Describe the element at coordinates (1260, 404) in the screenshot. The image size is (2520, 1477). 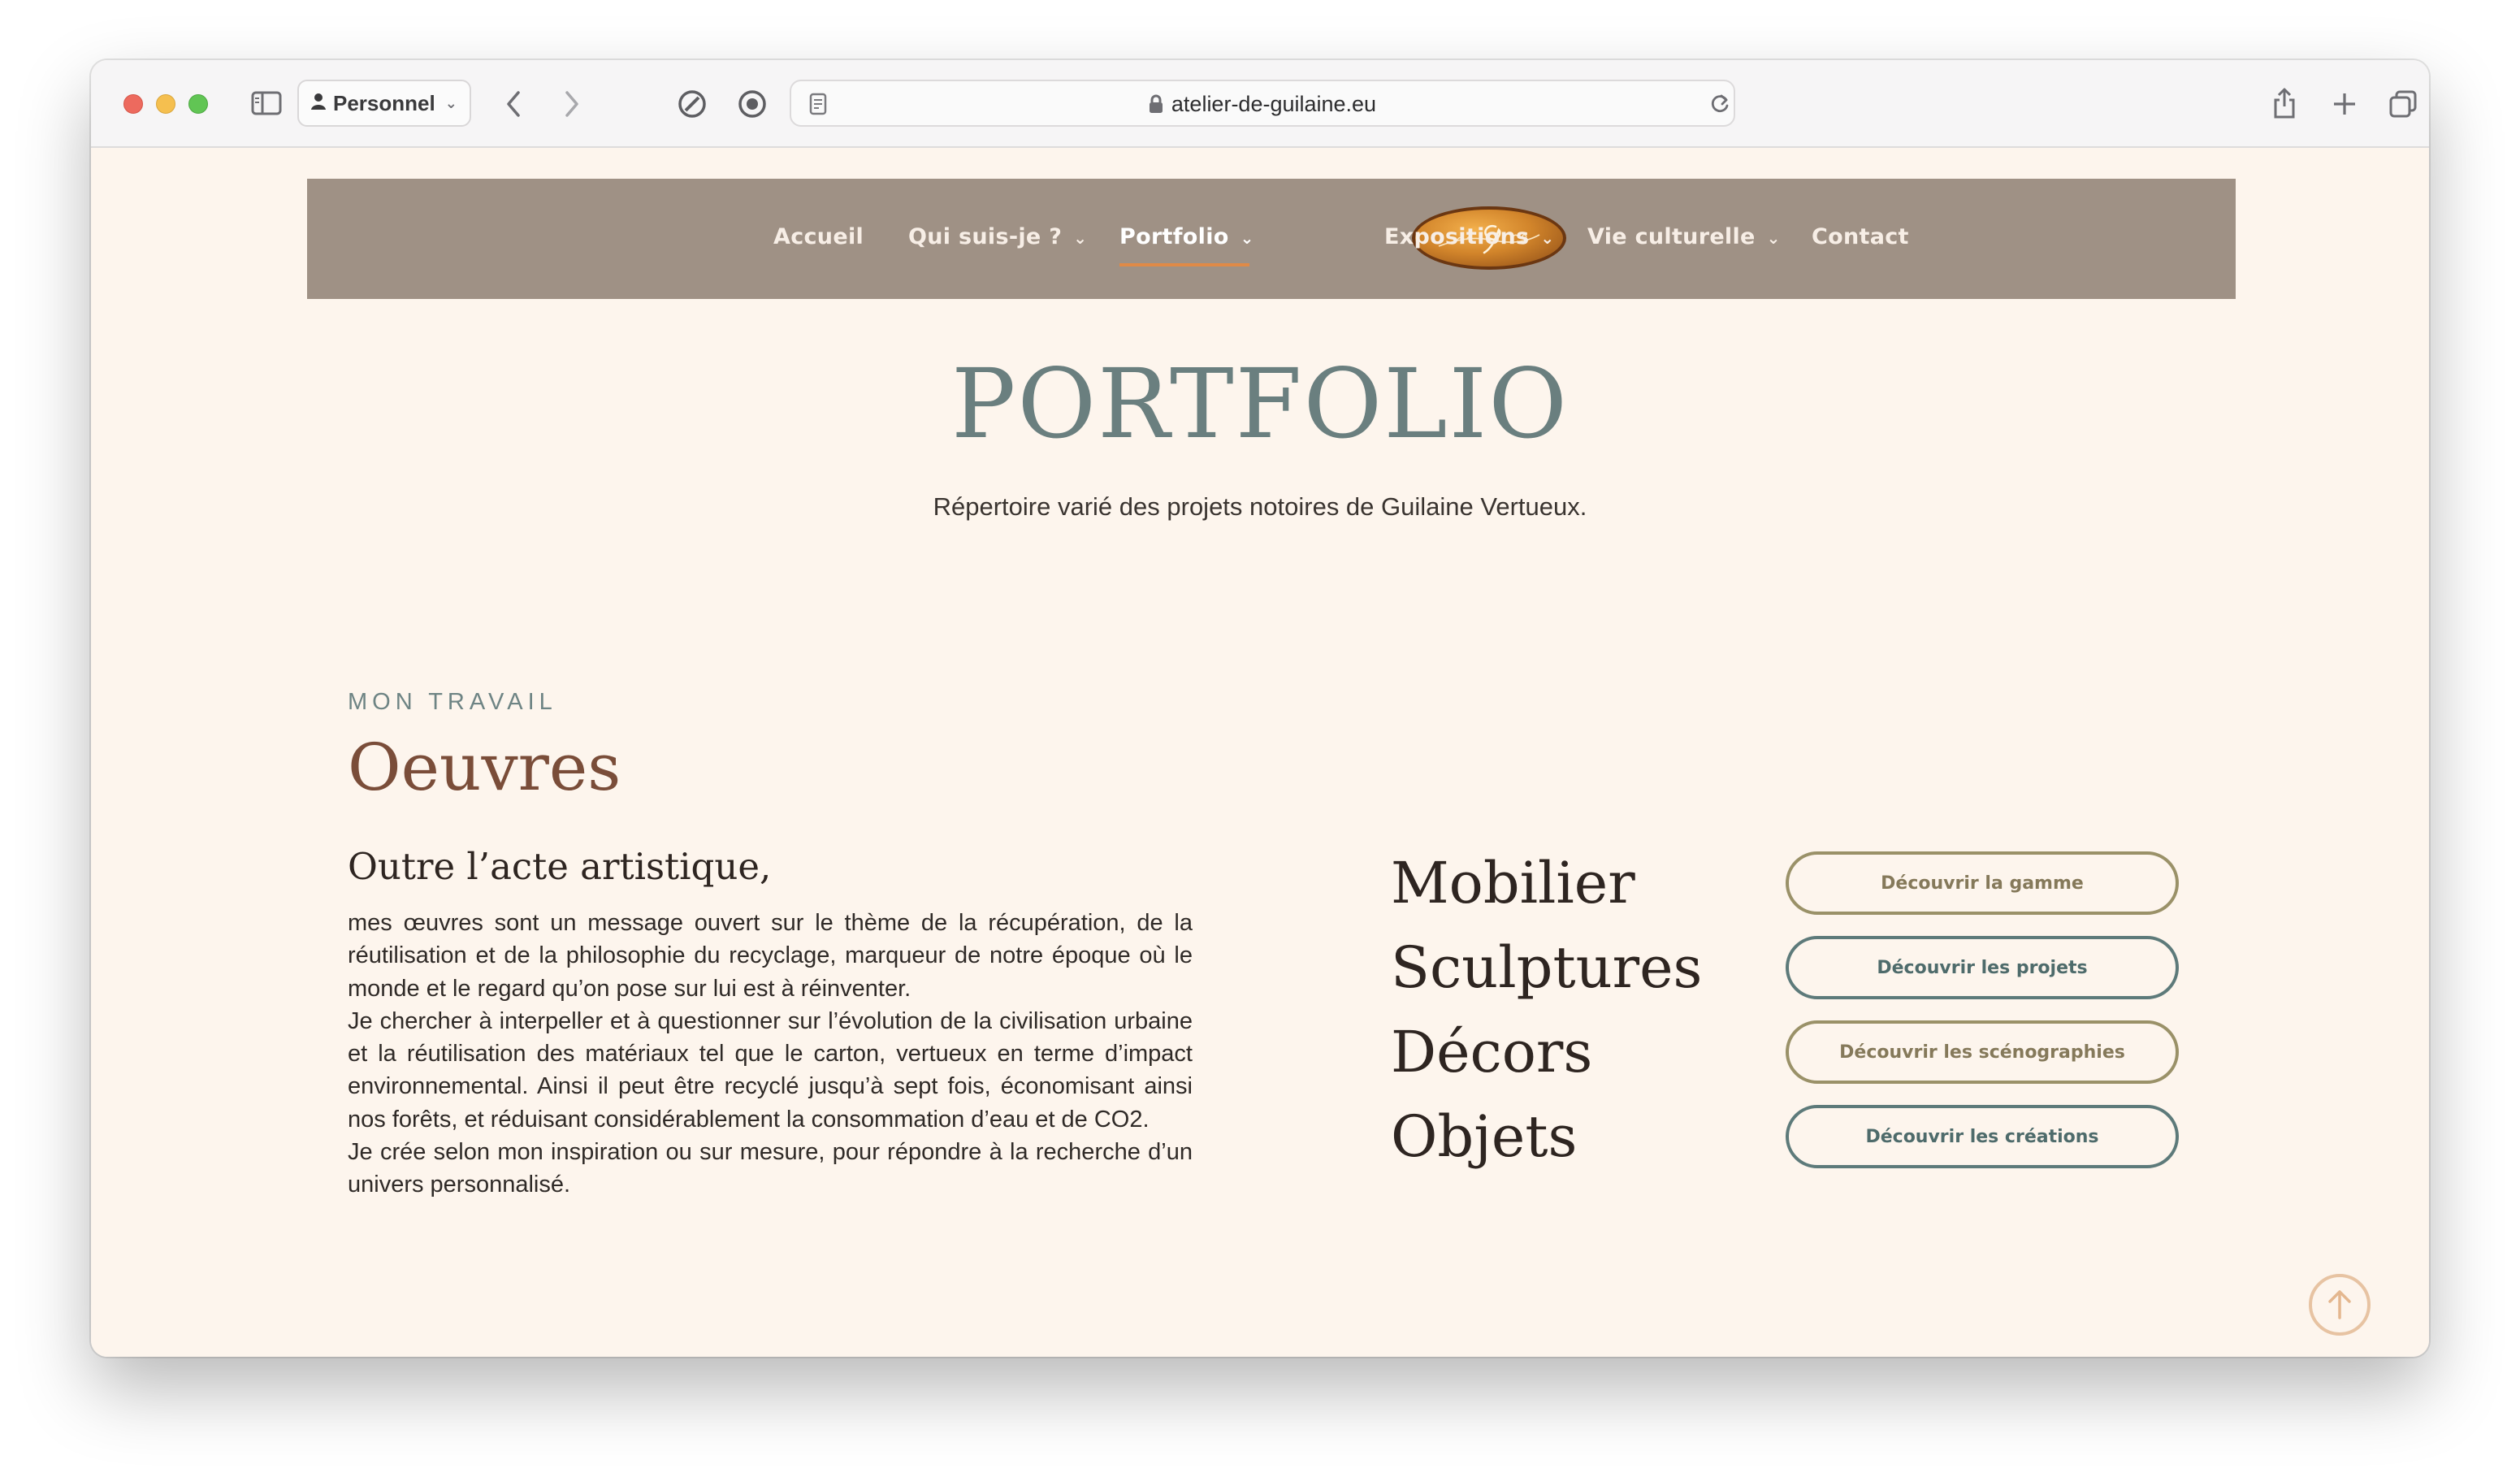
I see `page-title: PORTFOLIO` at that location.